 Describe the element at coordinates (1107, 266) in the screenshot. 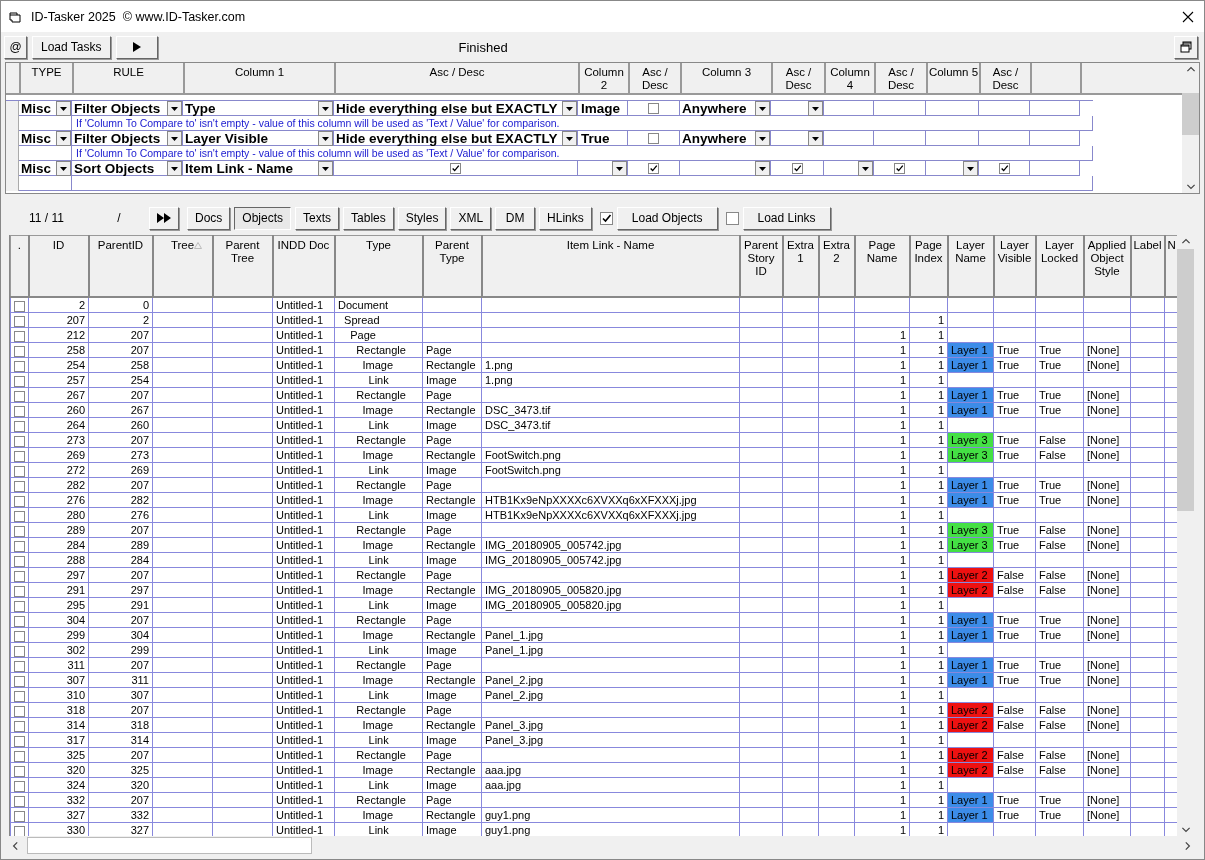

I see `column-header: Applied Object Style` at that location.